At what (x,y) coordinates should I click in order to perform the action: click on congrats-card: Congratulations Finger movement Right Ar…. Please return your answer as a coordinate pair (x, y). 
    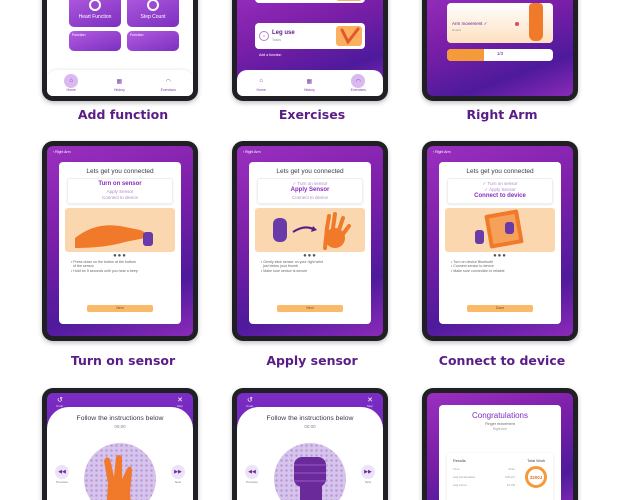
    Looking at the image, I should click on (500, 452).